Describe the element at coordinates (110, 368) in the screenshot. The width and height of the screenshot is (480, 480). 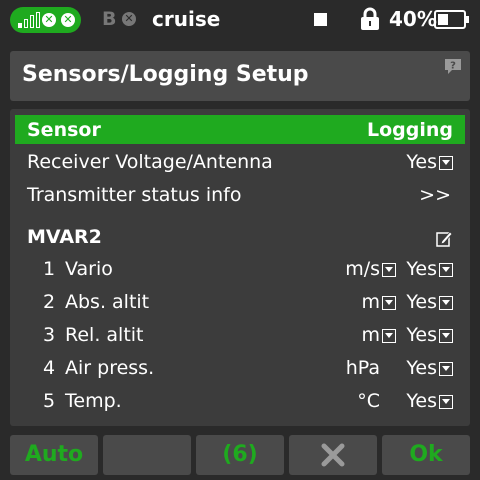
I see `sensor-name: Air press.` at that location.